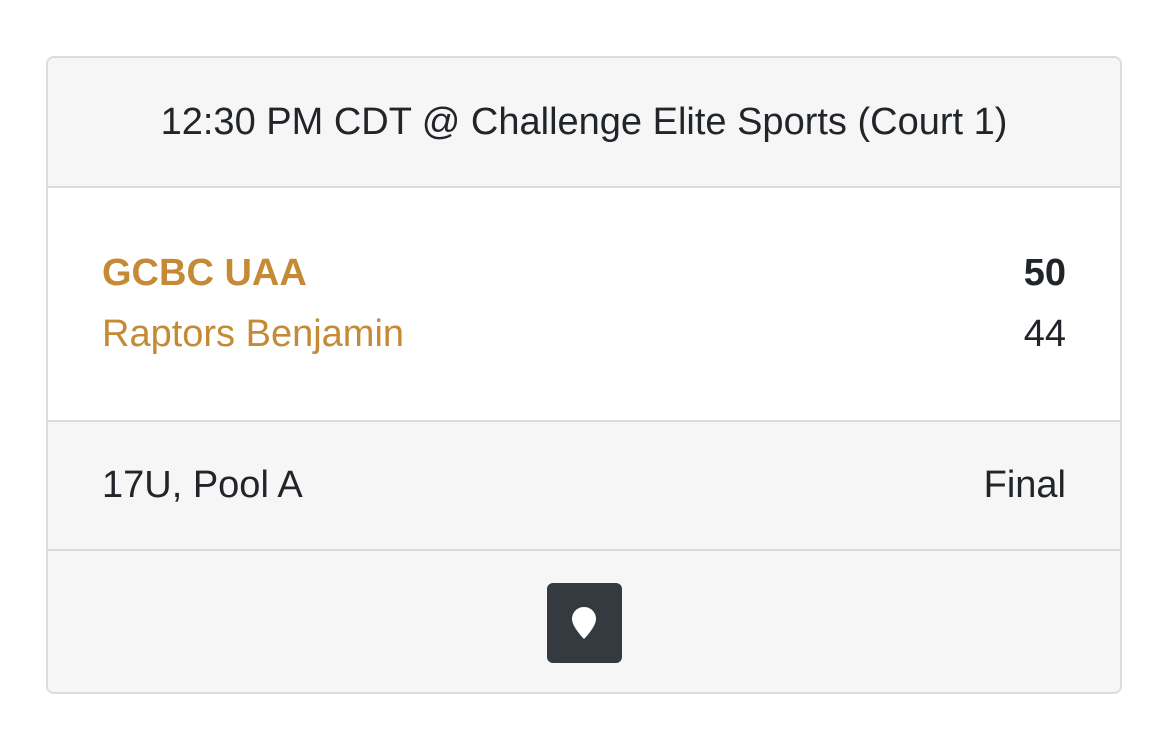 This screenshot has width=1170, height=749. What do you see at coordinates (1044, 334) in the screenshot?
I see `team-score: 44` at bounding box center [1044, 334].